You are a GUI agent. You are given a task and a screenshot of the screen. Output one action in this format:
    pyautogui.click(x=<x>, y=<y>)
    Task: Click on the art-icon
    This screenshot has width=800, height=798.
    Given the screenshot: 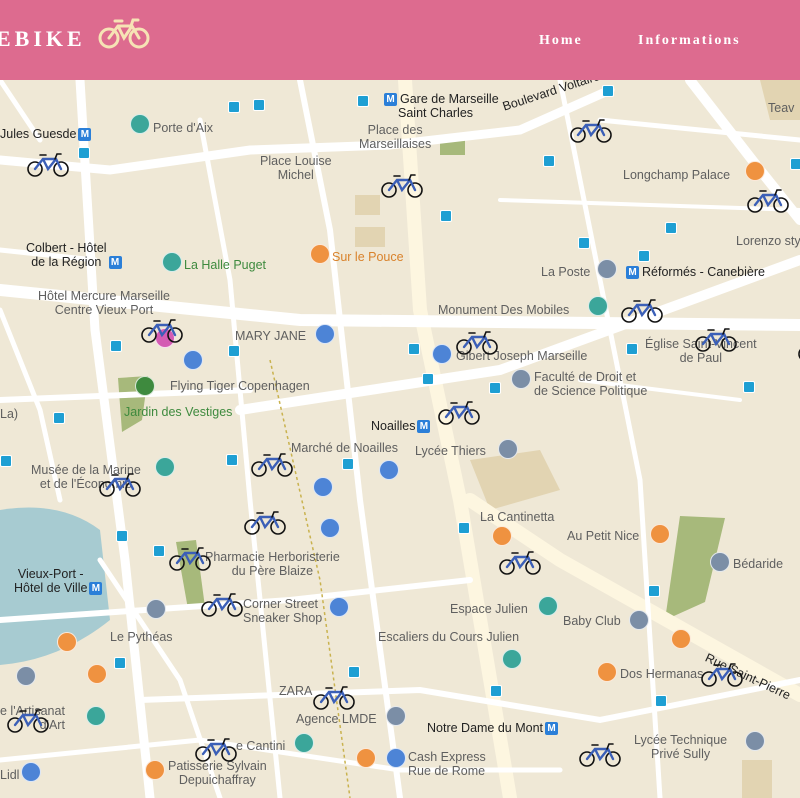 What is the action you would take?
    pyautogui.click(x=96, y=716)
    